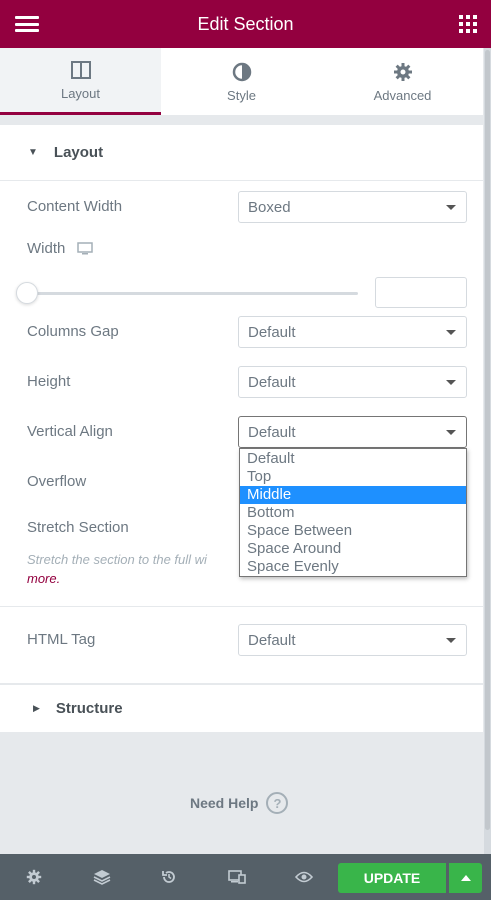 The height and width of the screenshot is (900, 491). I want to click on dropdown-option: Top, so click(353, 477).